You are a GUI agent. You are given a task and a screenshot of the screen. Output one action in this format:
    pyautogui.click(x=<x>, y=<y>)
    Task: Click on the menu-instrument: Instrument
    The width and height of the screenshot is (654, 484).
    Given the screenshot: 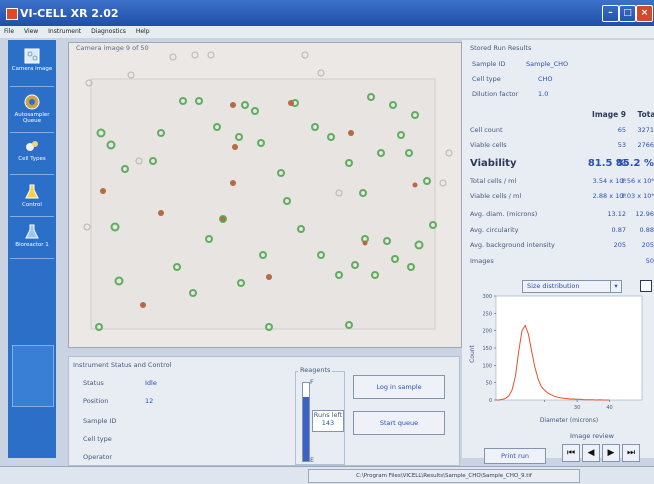 What is the action you would take?
    pyautogui.click(x=64, y=31)
    